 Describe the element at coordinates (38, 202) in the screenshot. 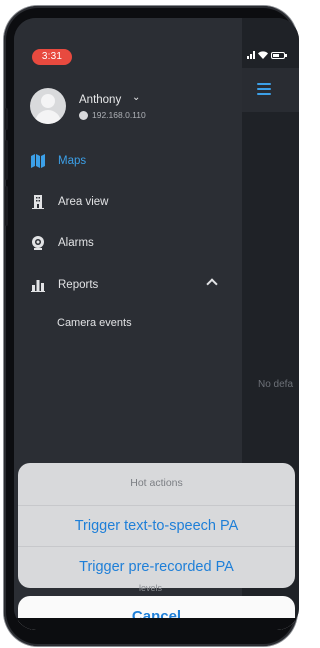

I see `building-icon` at that location.